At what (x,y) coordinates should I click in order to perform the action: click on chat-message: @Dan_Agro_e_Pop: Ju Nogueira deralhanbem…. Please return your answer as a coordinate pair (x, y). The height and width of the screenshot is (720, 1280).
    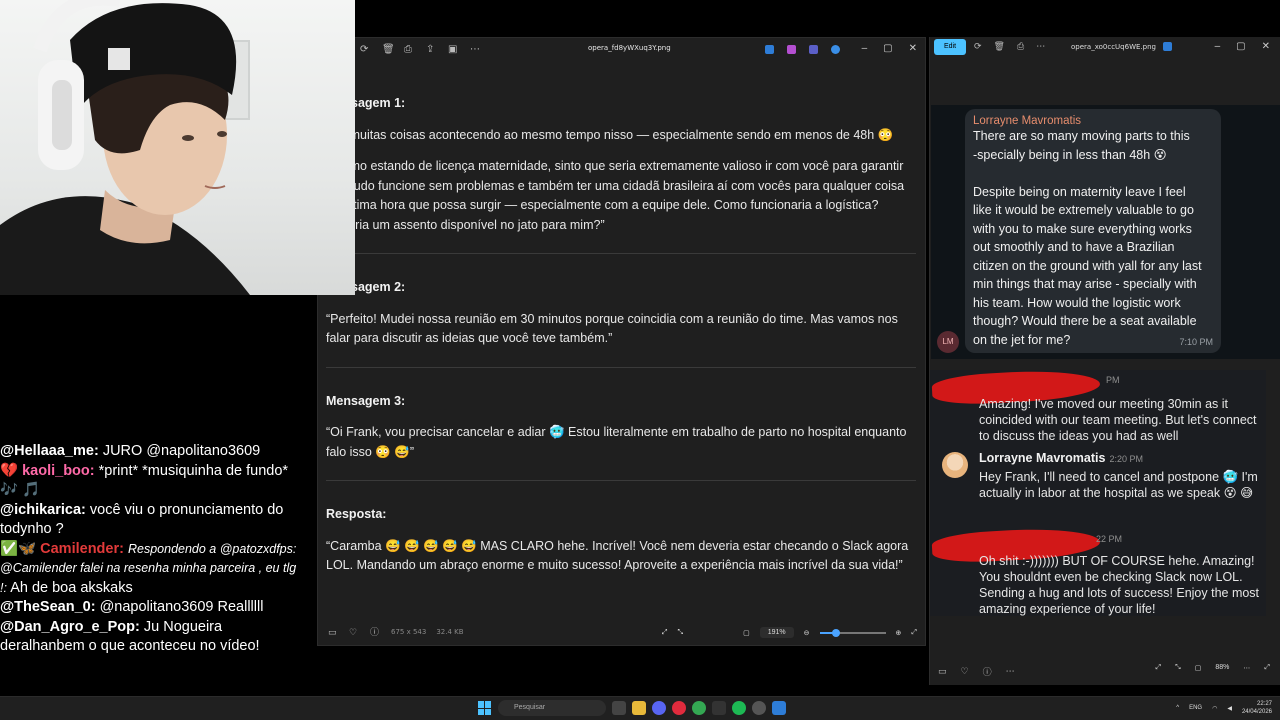
    Looking at the image, I should click on (130, 636).